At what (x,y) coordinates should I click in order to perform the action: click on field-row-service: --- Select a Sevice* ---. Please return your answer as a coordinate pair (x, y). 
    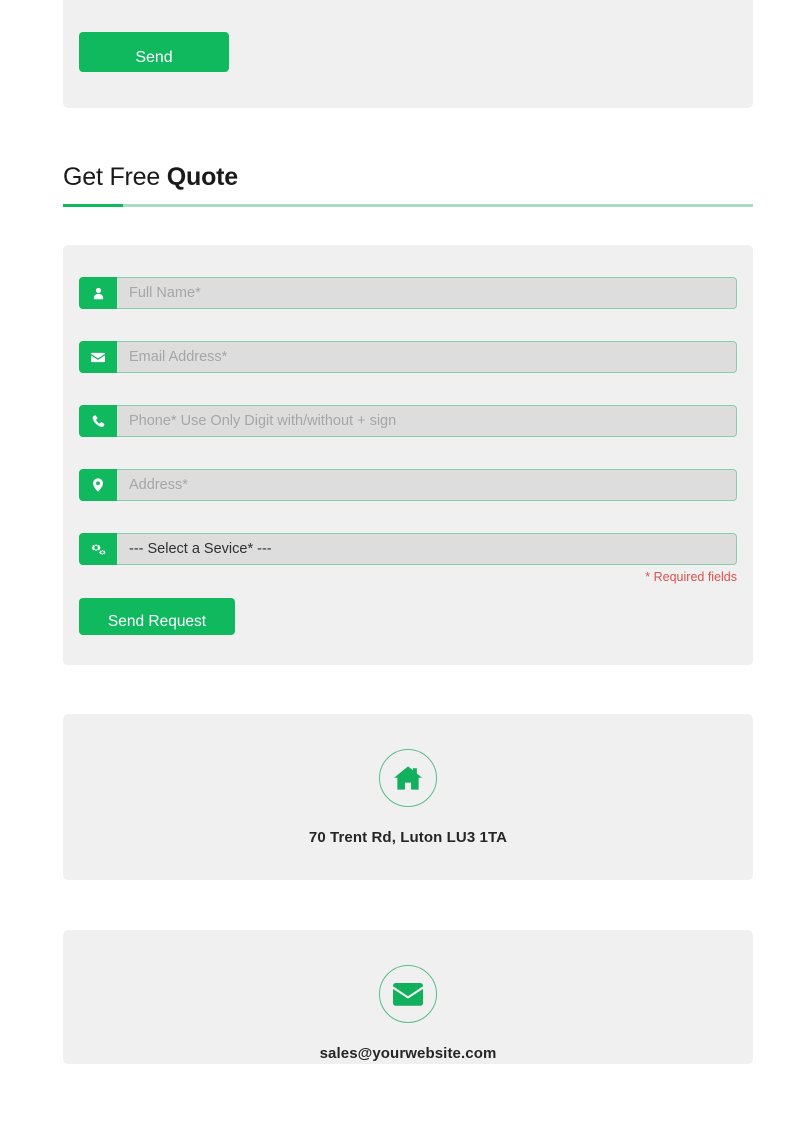
    Looking at the image, I should click on (408, 549).